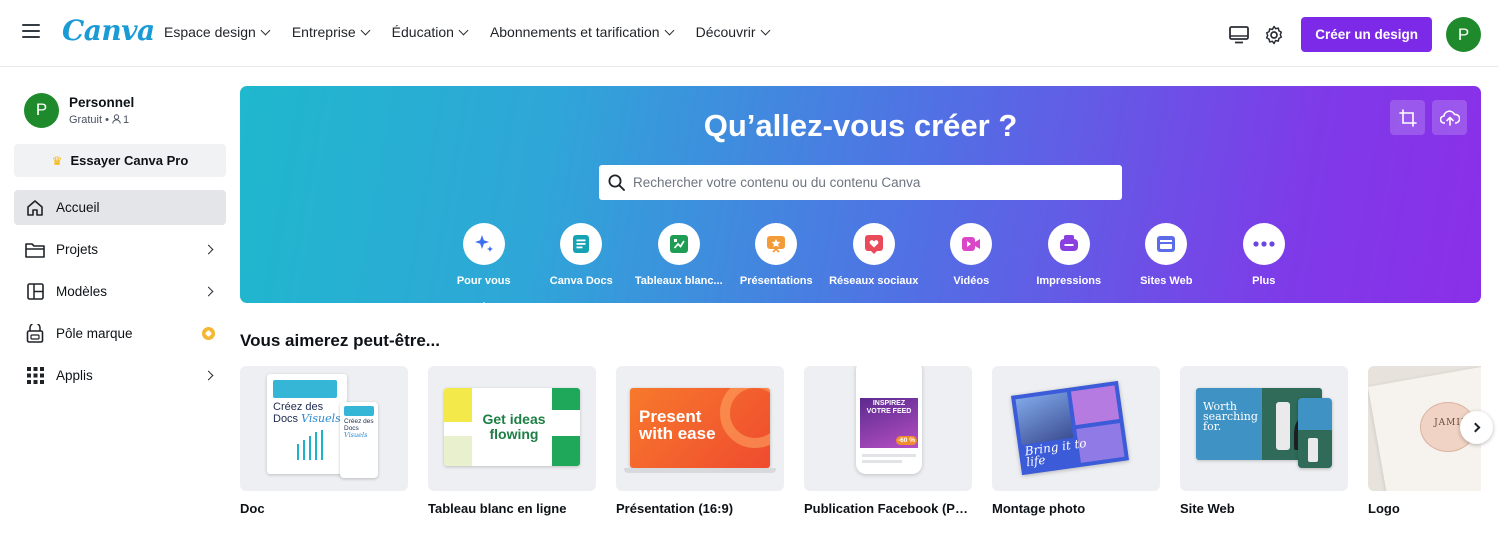  What do you see at coordinates (31, 33) in the screenshot?
I see `menu-icon` at bounding box center [31, 33].